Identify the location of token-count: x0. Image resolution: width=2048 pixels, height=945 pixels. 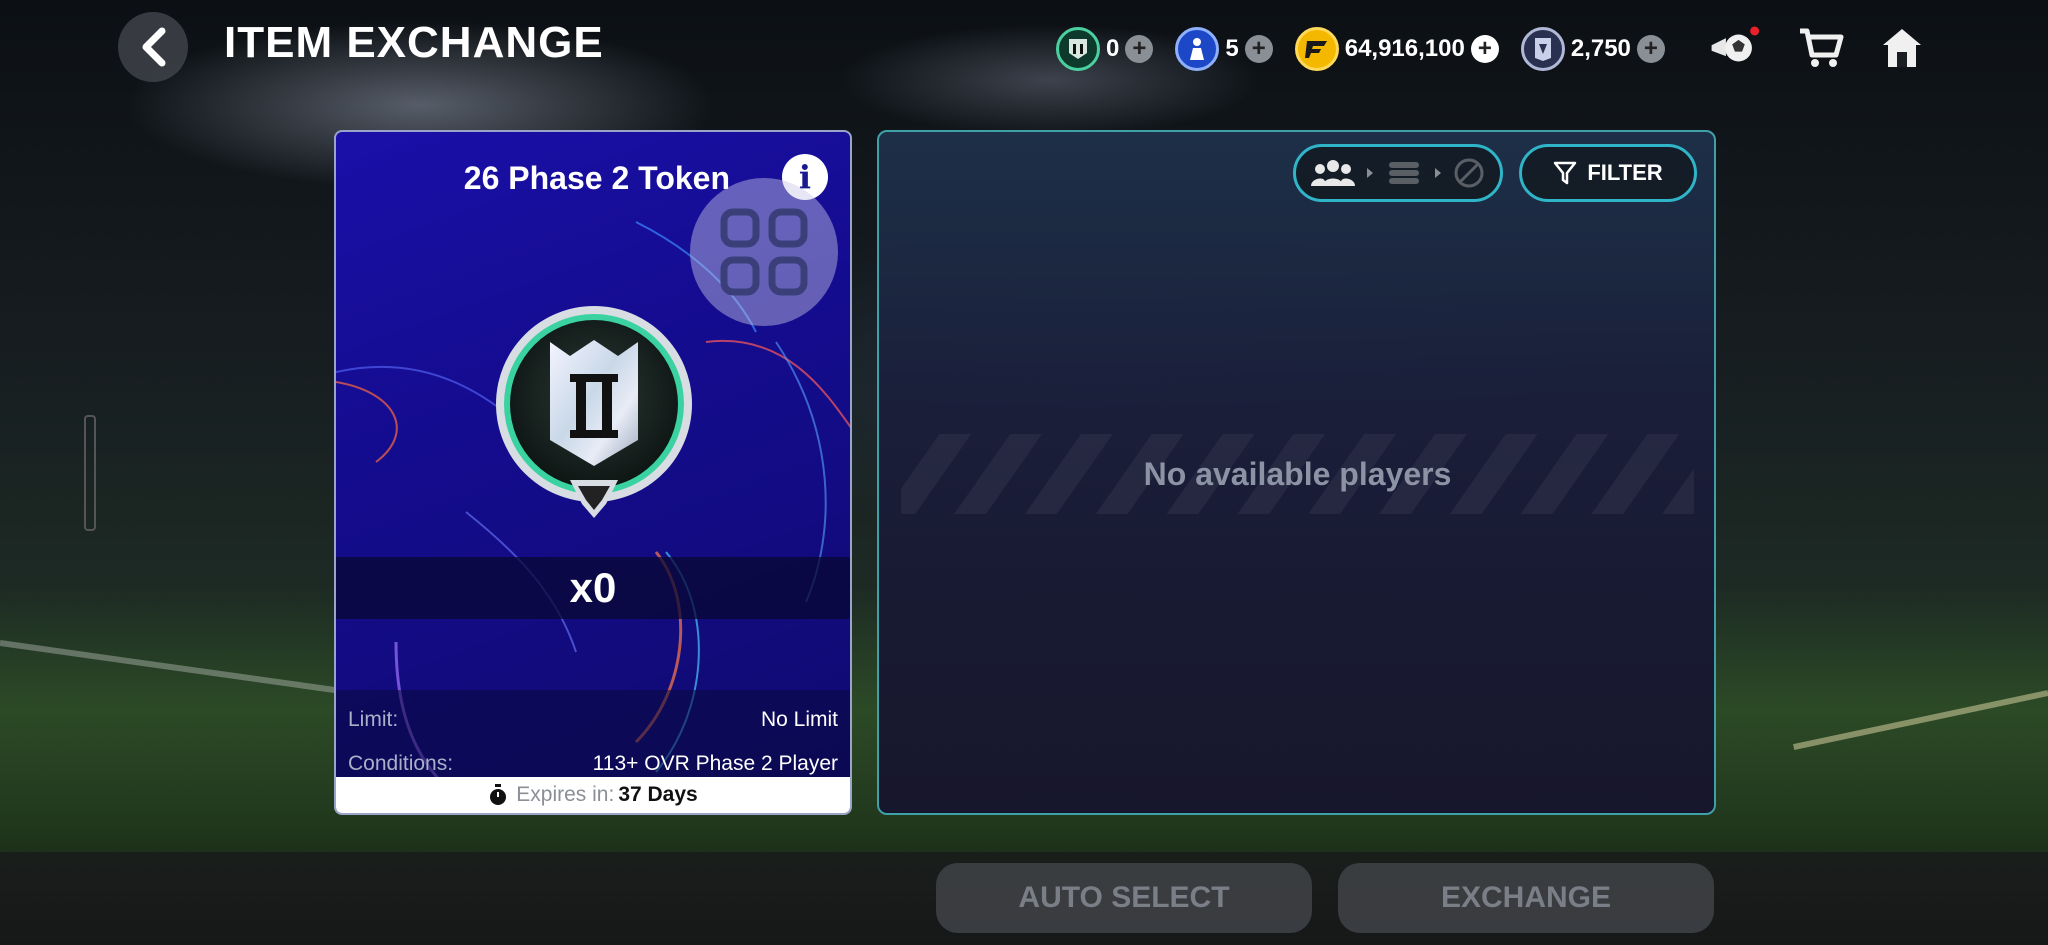
(593, 588).